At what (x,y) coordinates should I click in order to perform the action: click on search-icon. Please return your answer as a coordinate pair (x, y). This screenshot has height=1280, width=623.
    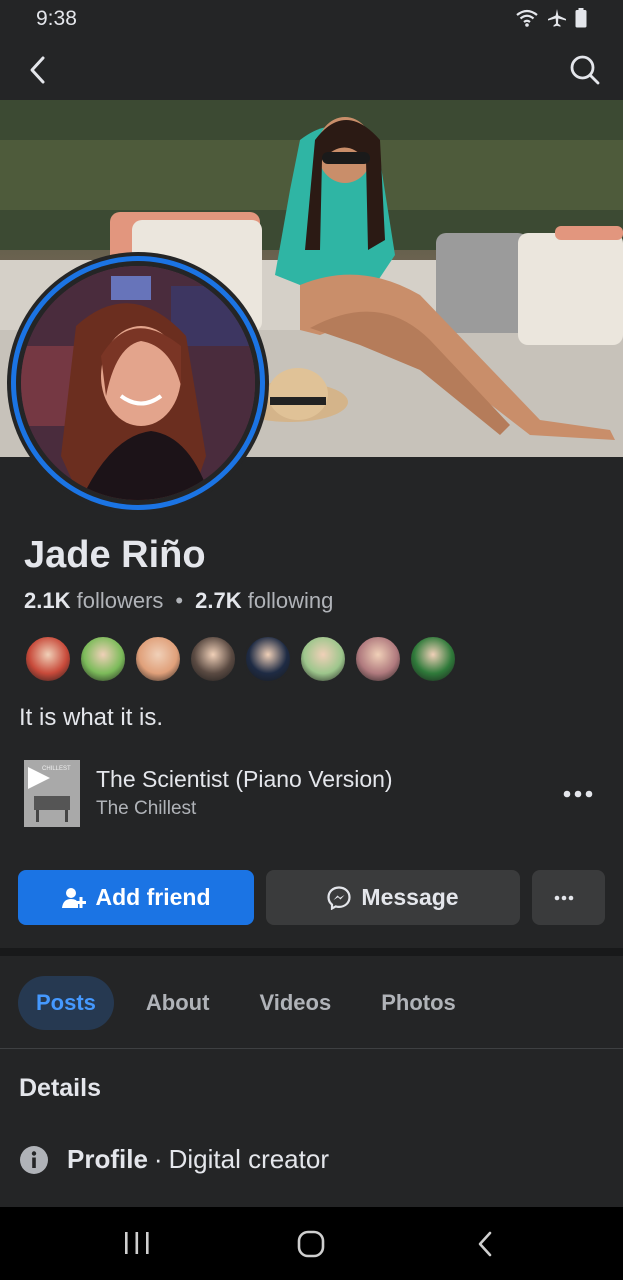
    Looking at the image, I should click on (585, 70).